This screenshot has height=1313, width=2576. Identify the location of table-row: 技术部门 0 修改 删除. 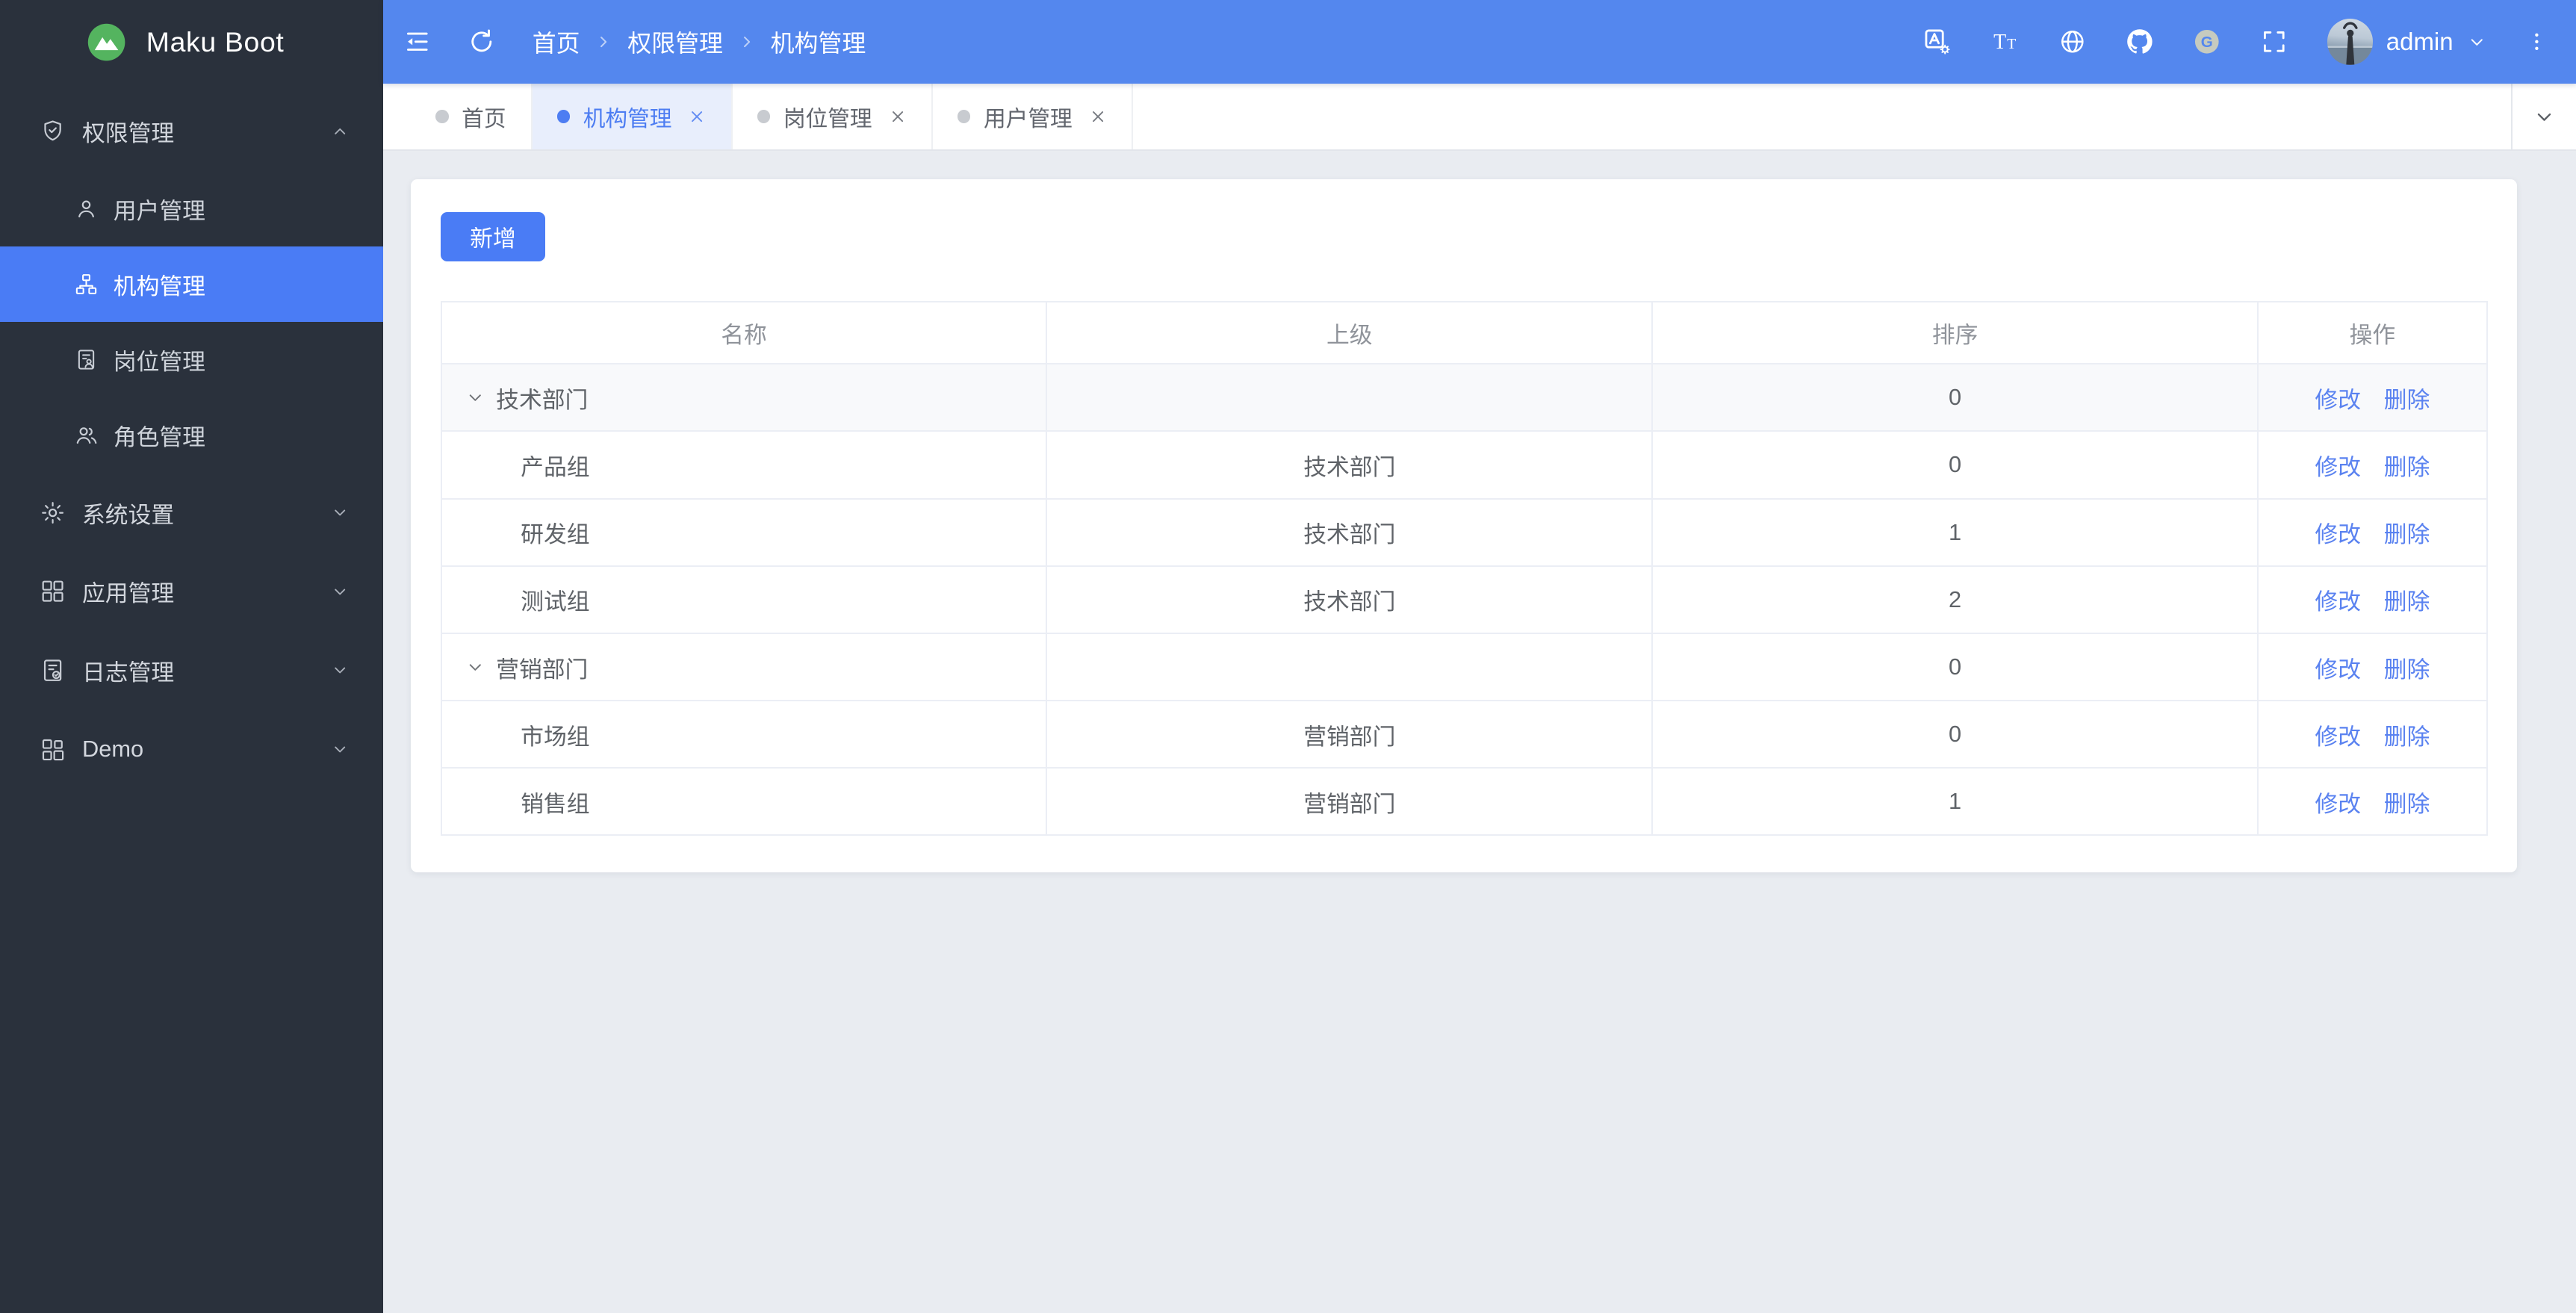
(1464, 398).